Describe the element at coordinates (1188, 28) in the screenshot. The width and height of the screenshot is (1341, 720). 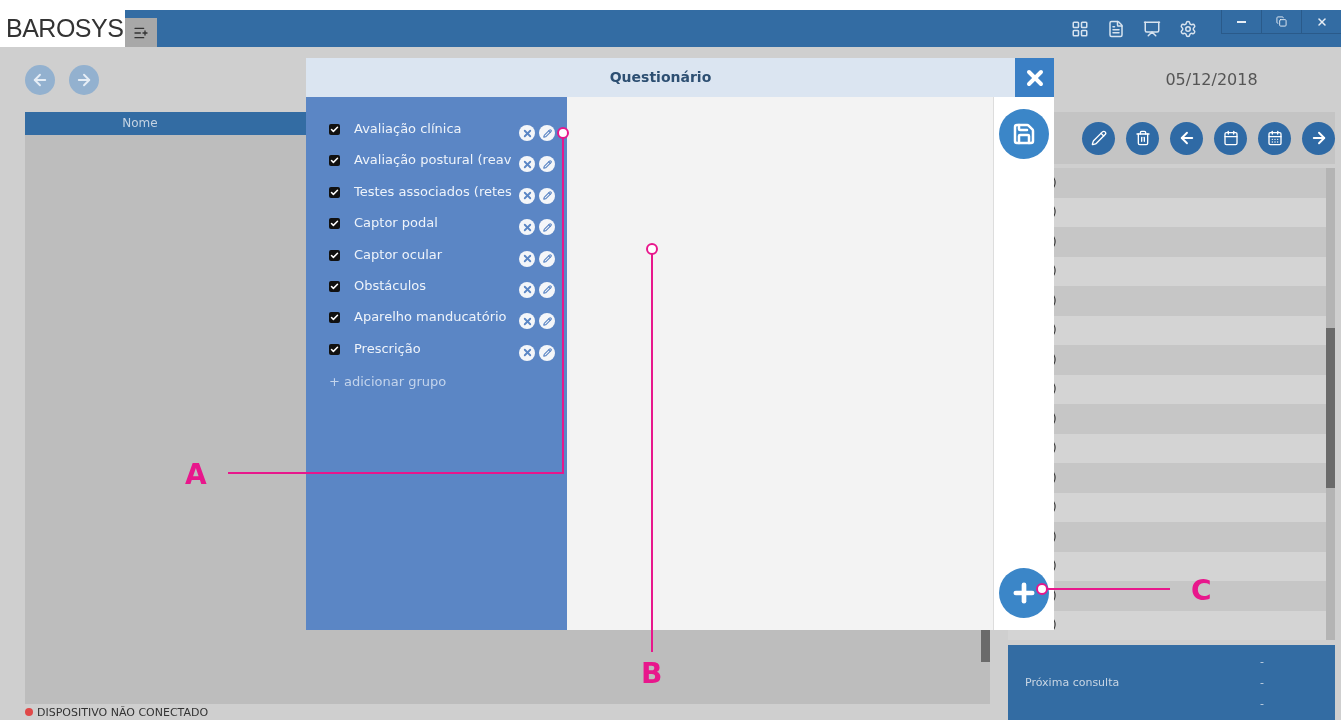
I see `settings-icon` at that location.